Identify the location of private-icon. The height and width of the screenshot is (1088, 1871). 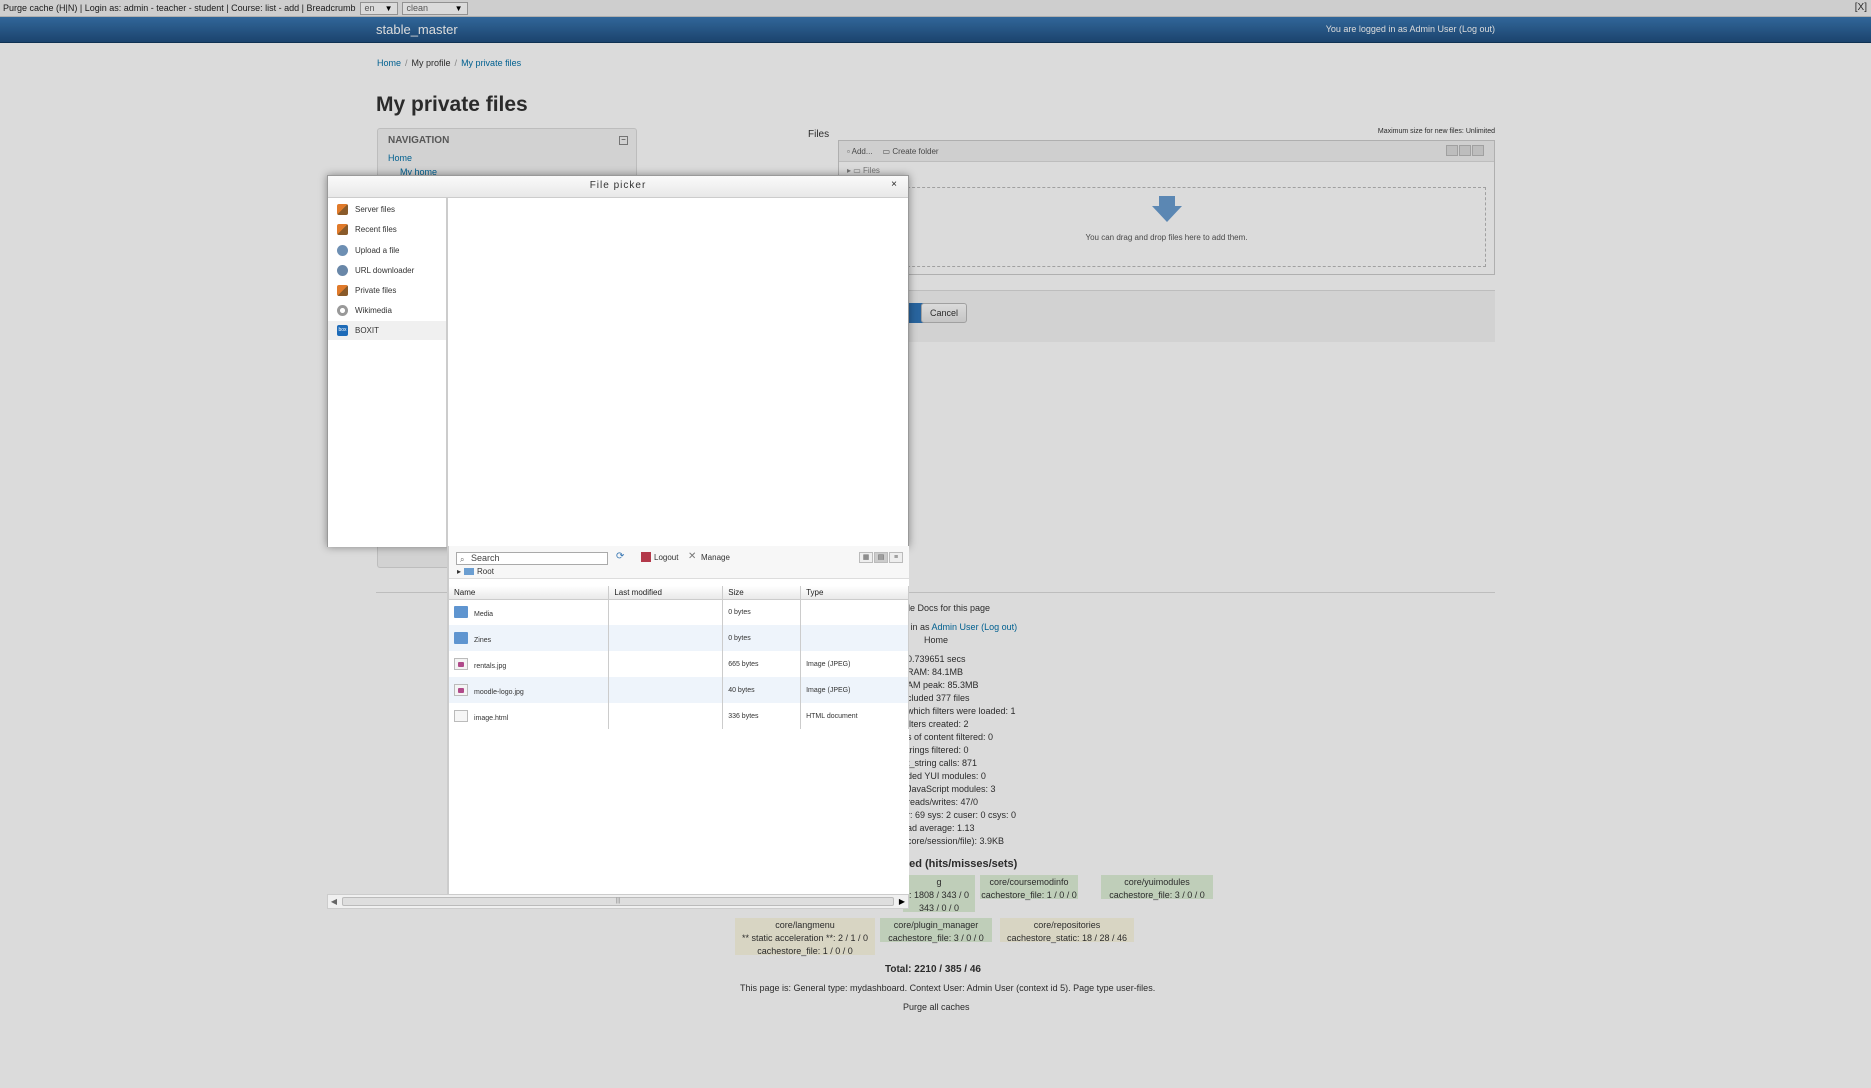
(342, 290).